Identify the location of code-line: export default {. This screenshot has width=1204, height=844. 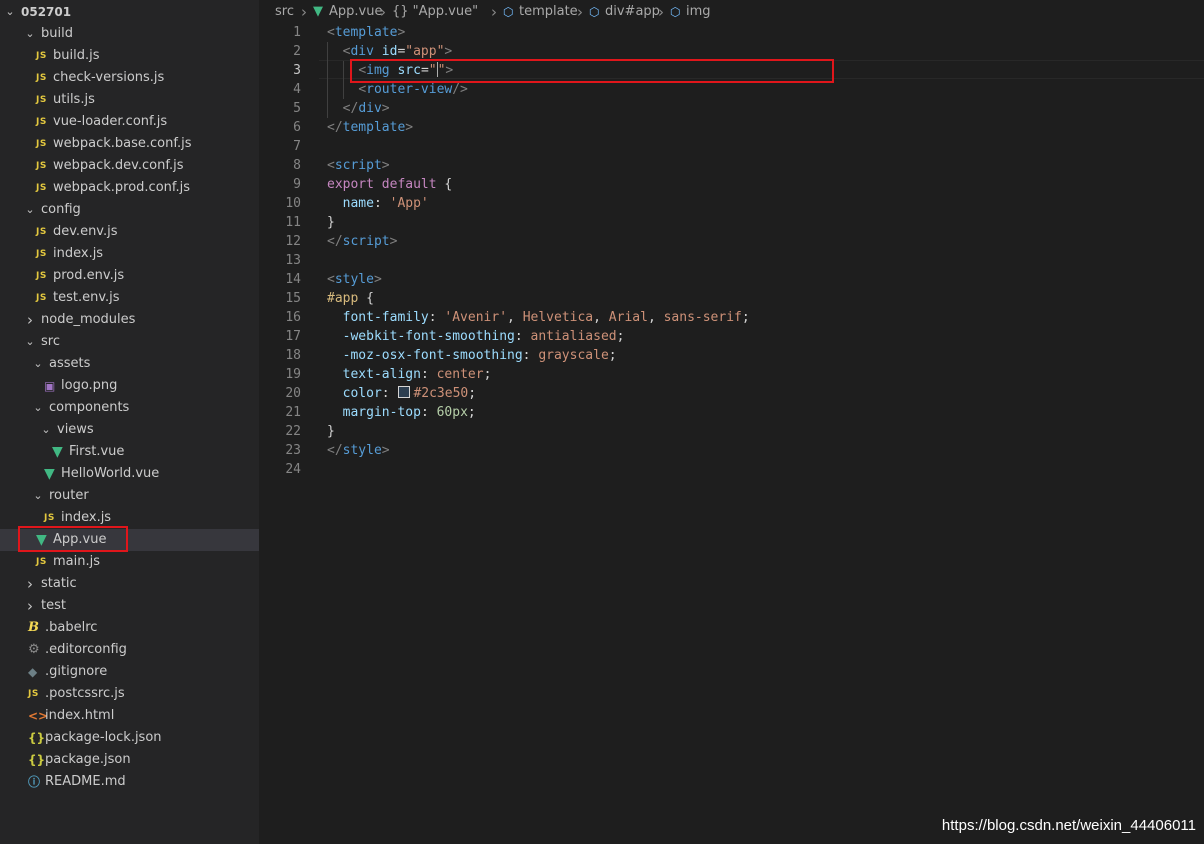
(389, 184).